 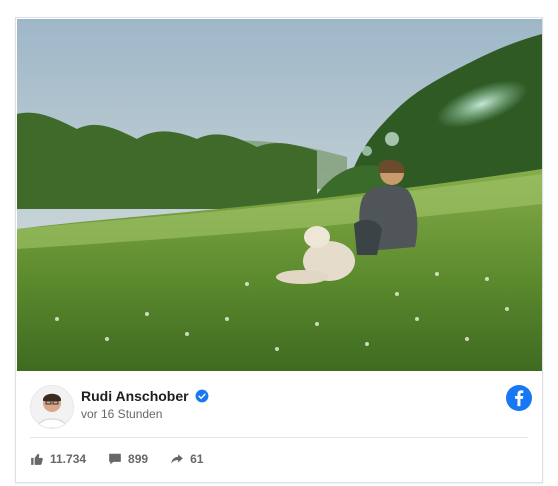 I want to click on comment-icon, so click(x=115, y=459).